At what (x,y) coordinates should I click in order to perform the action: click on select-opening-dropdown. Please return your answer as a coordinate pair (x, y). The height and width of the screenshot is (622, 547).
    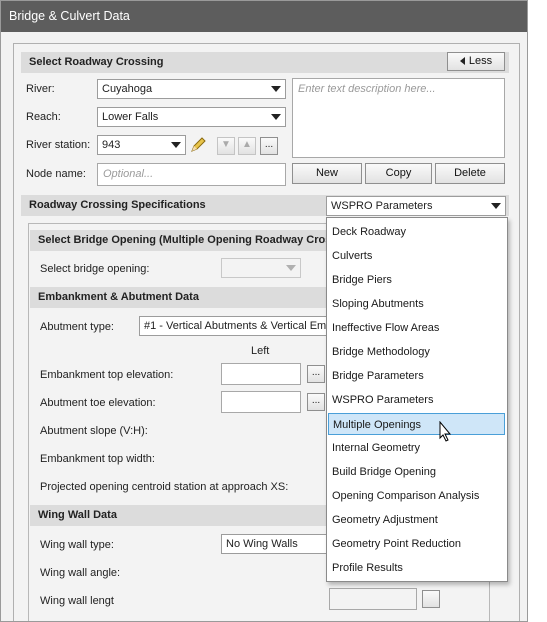
    Looking at the image, I should click on (261, 268).